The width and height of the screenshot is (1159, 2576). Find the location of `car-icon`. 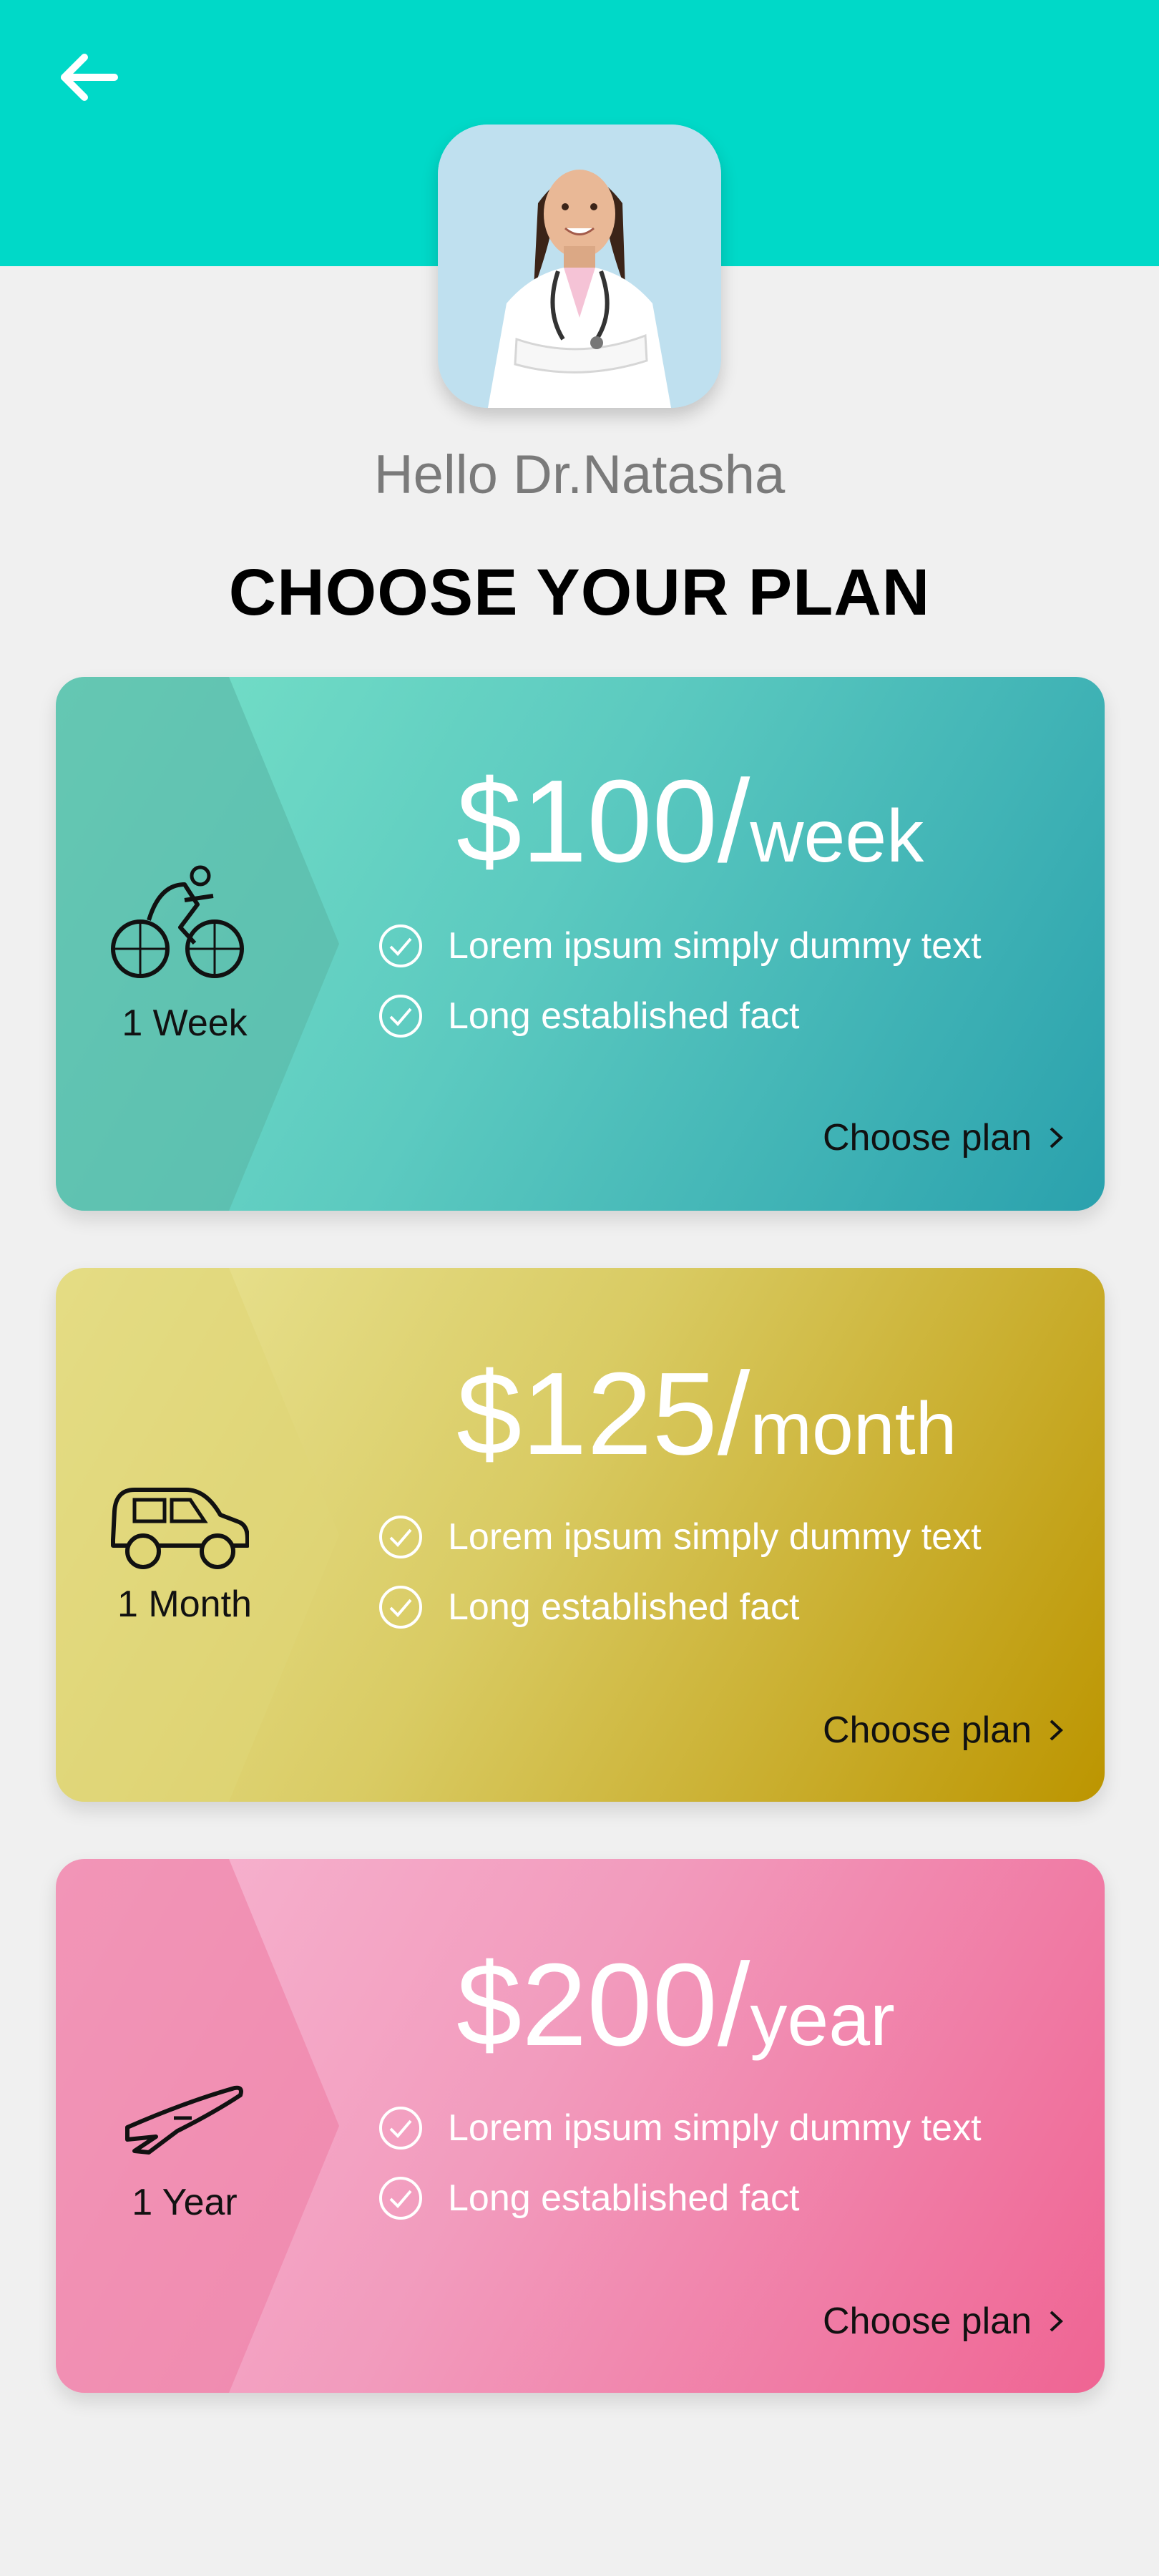

car-icon is located at coordinates (180, 1529).